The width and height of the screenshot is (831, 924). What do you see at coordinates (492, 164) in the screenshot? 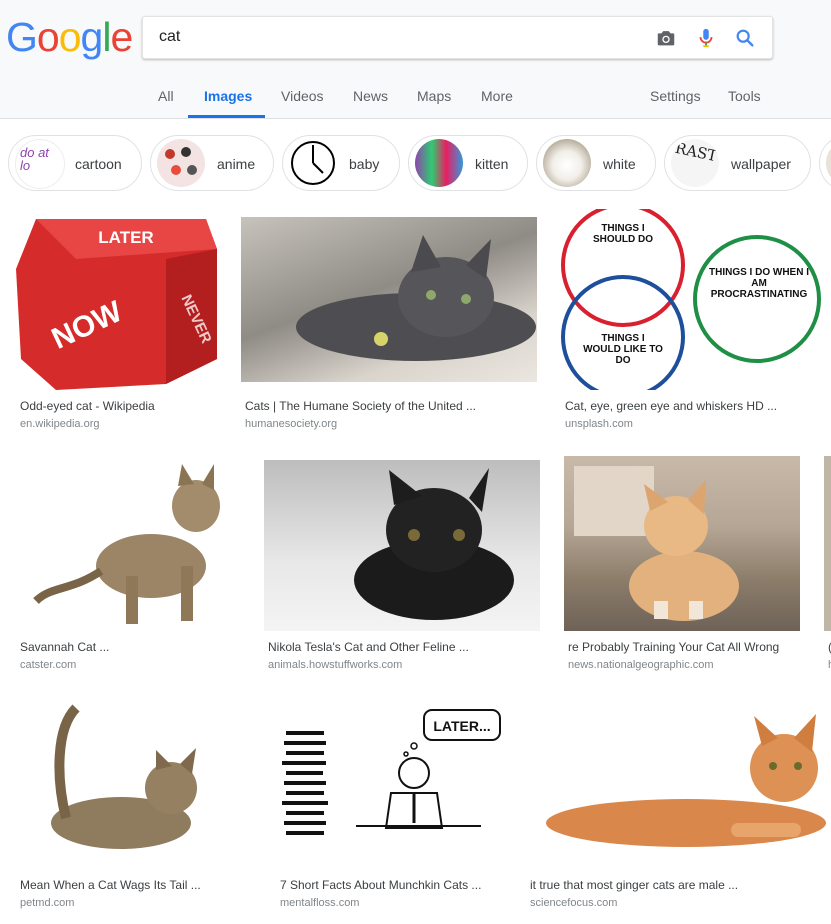
I see `chip-label: kitten` at bounding box center [492, 164].